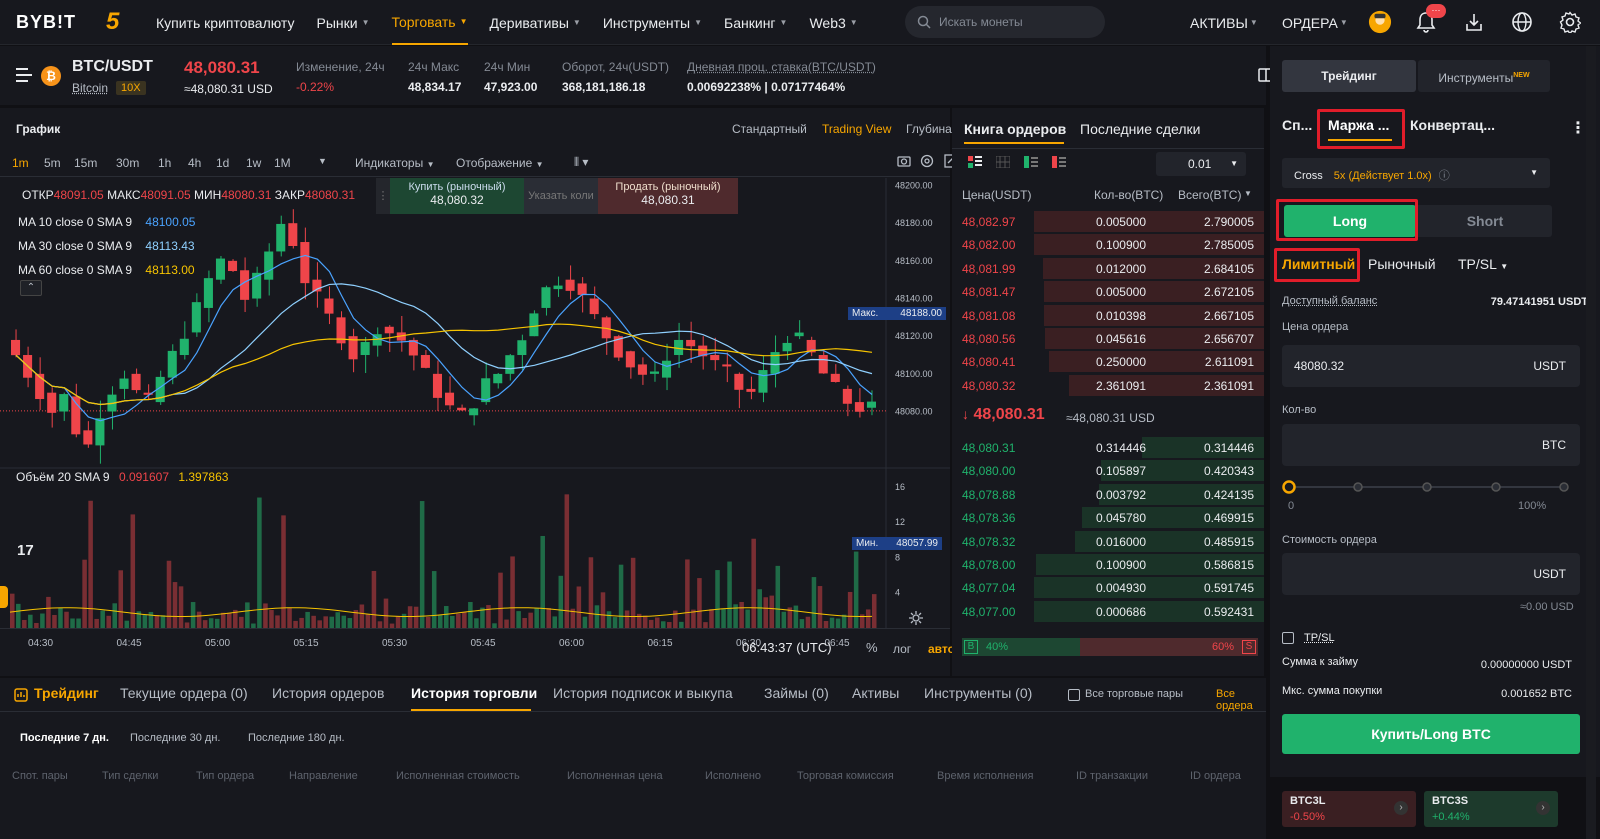 The height and width of the screenshot is (839, 1600). Describe the element at coordinates (1108, 587) in the screenshot. I see `bid-row: 48,077.04 0.004930 0.591745` at that location.